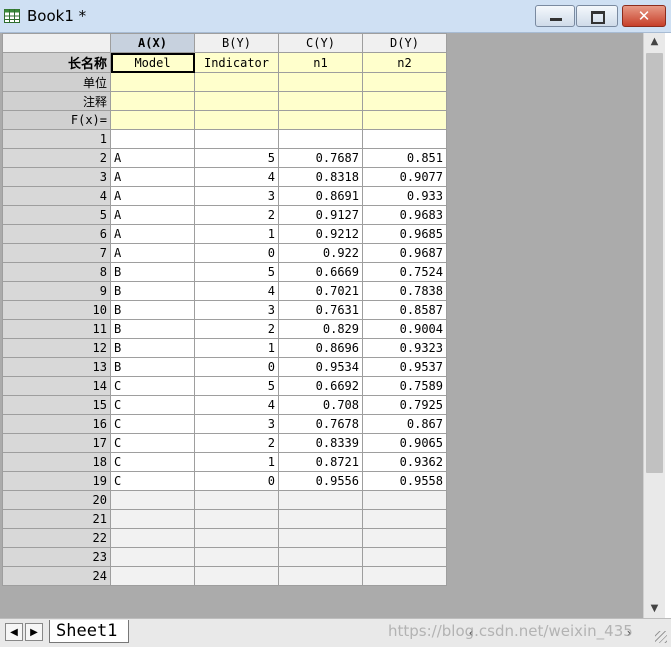 This screenshot has height=647, width=671. What do you see at coordinates (320, 424) in the screenshot?
I see `data-cell: 0.7678` at bounding box center [320, 424].